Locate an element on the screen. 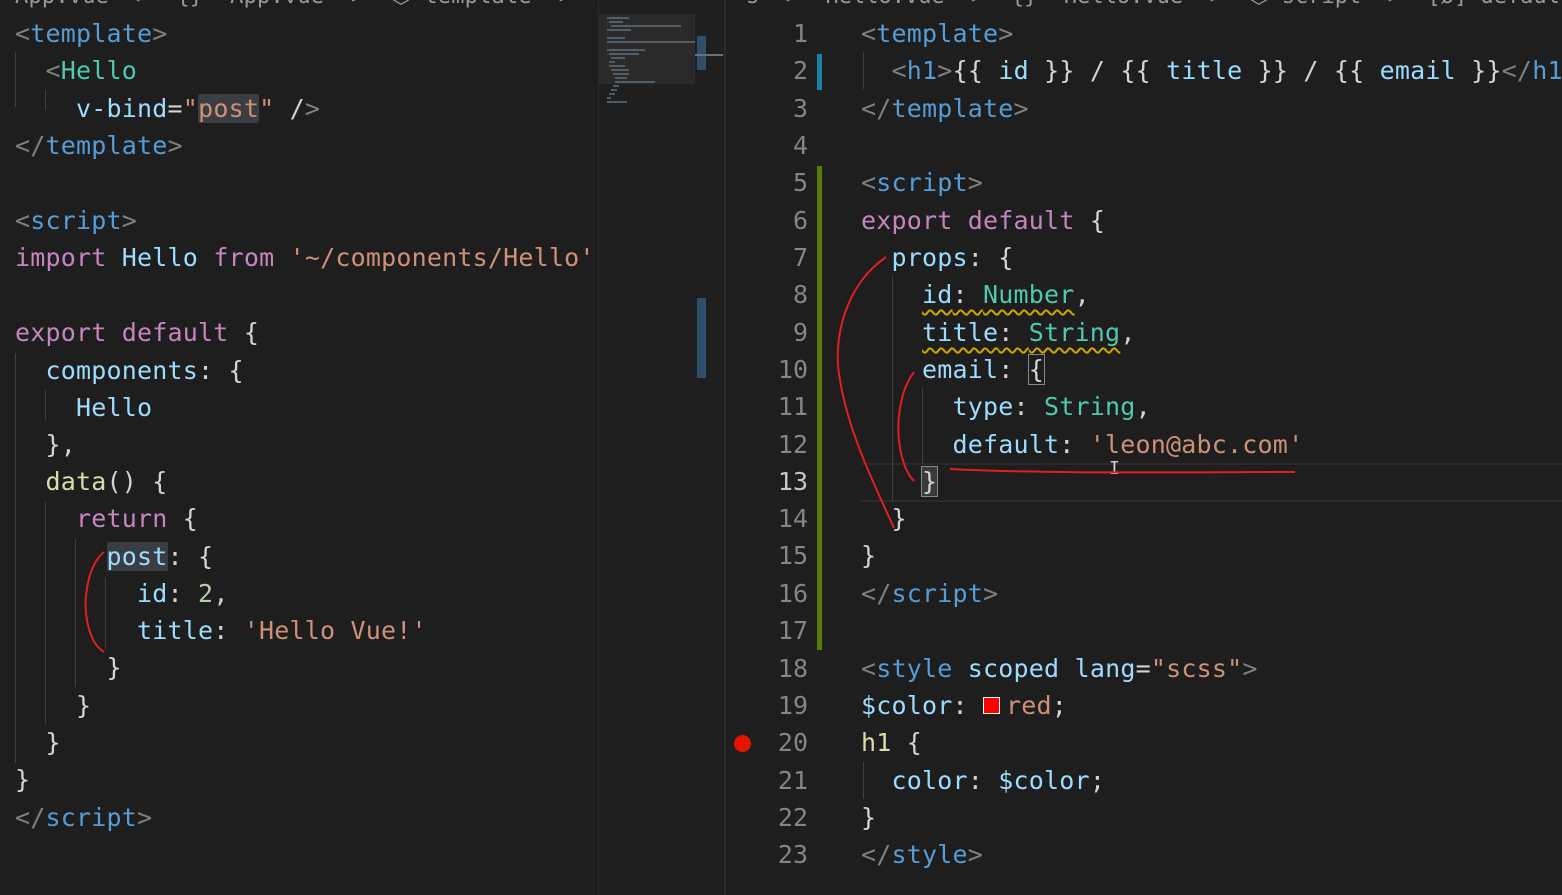 The width and height of the screenshot is (1562, 895). line-number: 12 is located at coordinates (767, 444).